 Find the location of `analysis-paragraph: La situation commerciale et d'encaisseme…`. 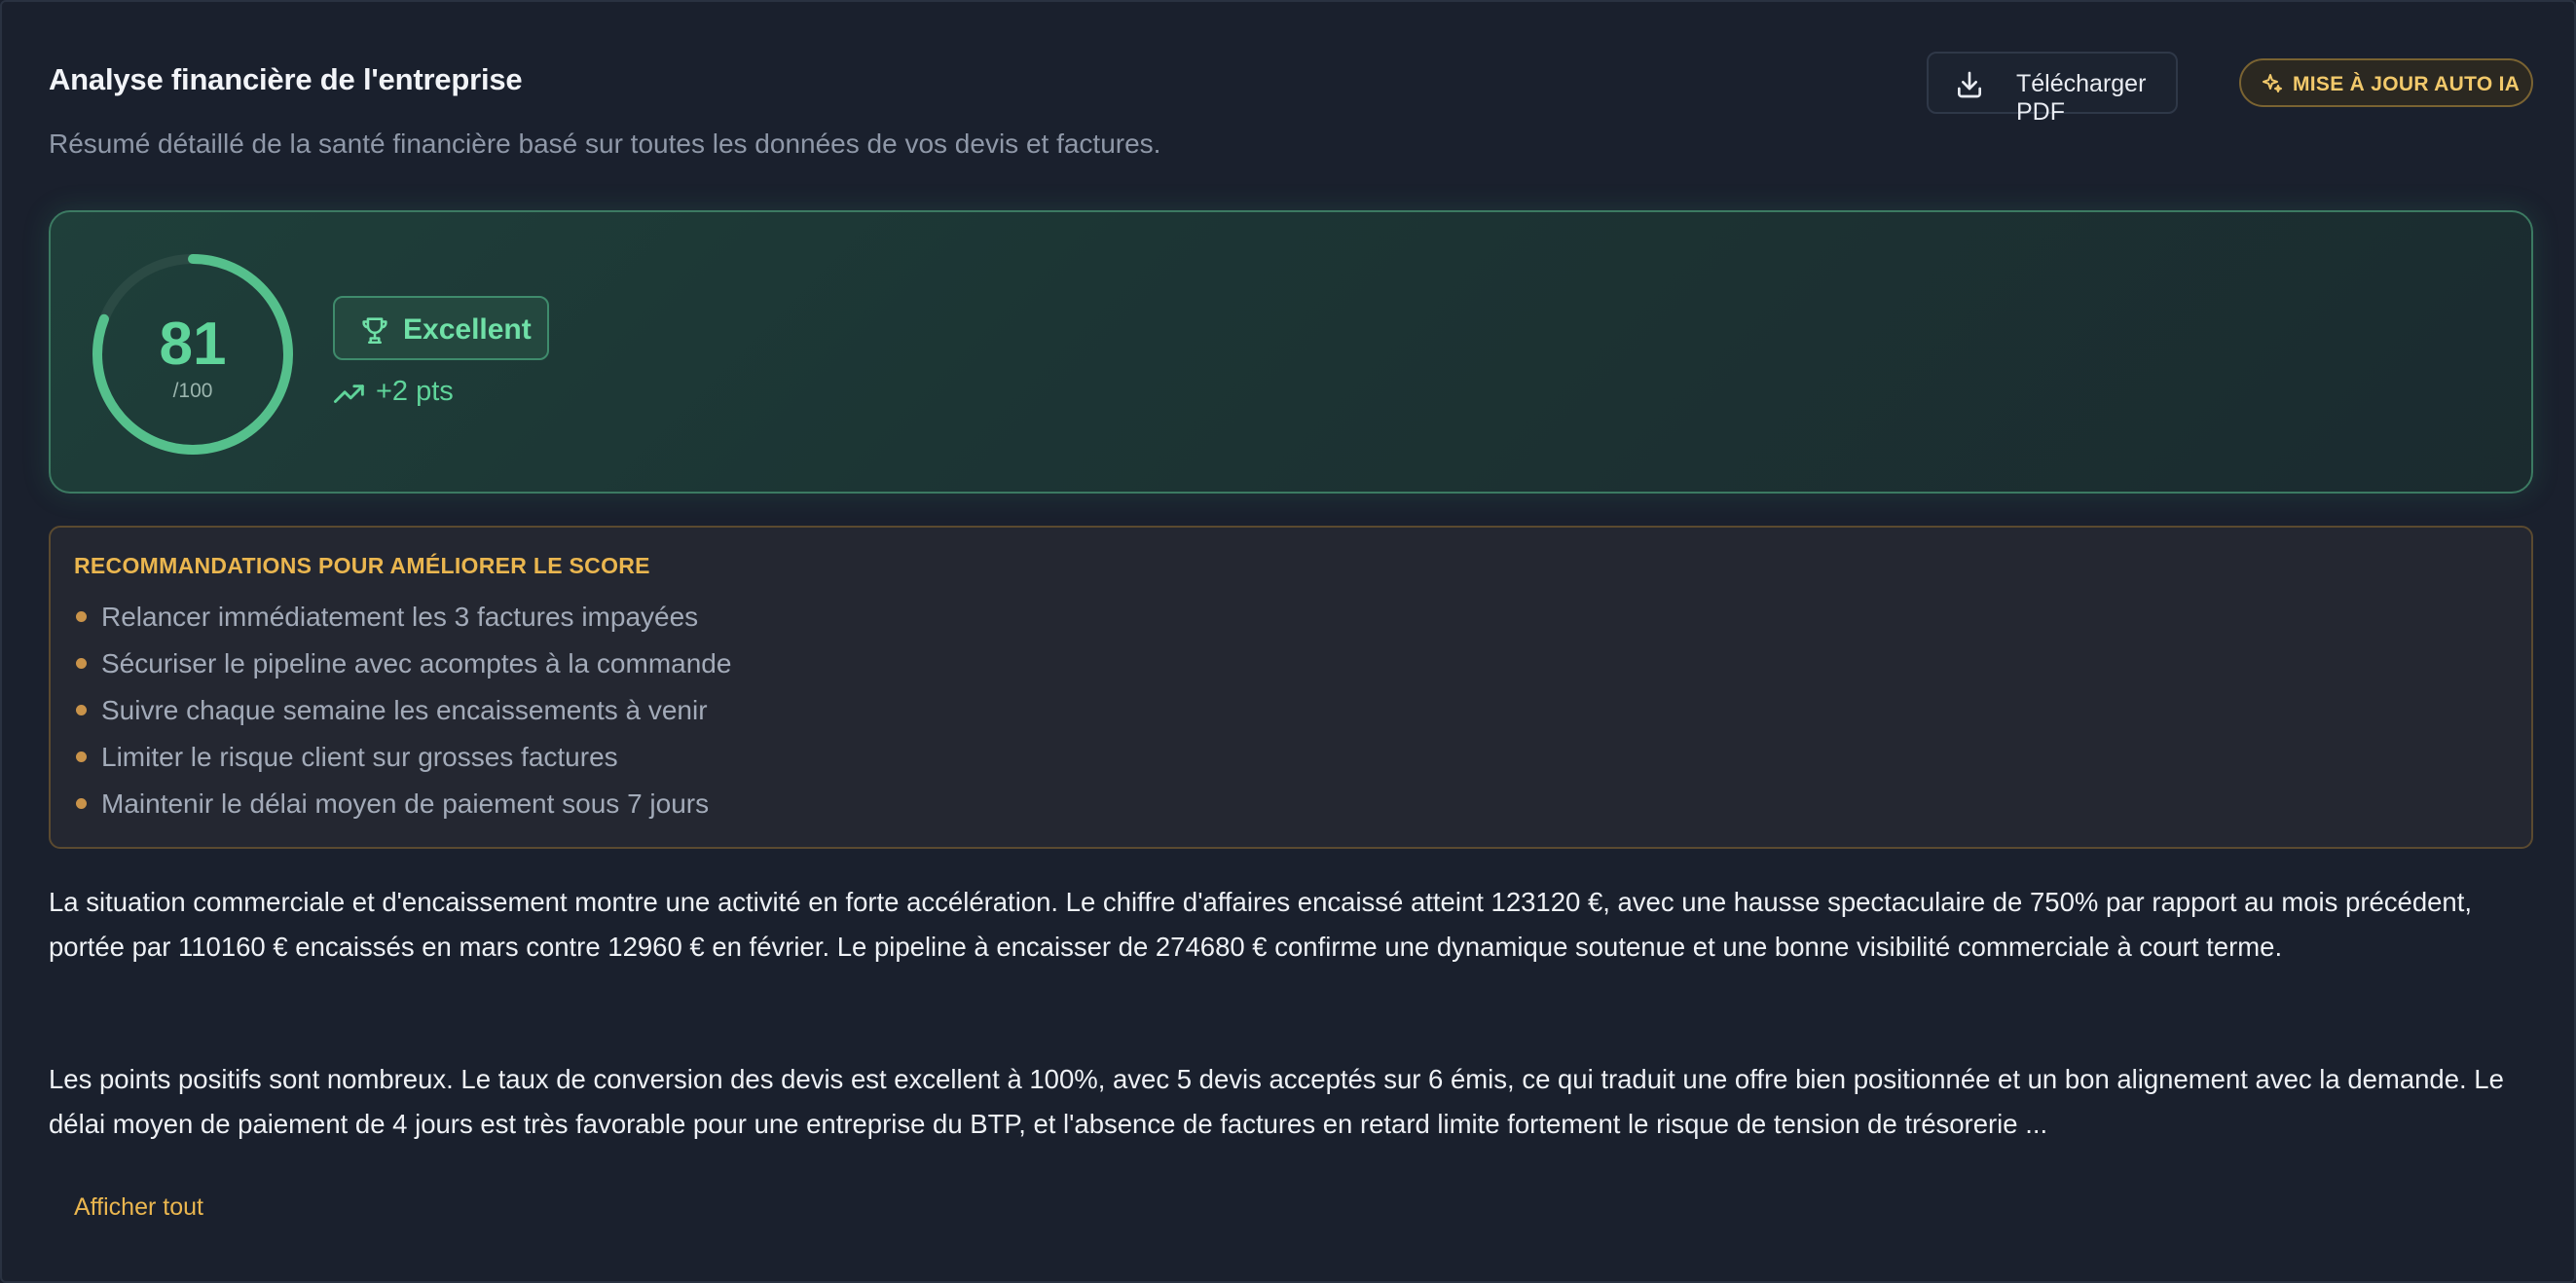

analysis-paragraph: La situation commerciale et d'encaisseme… is located at coordinates (1261, 924).